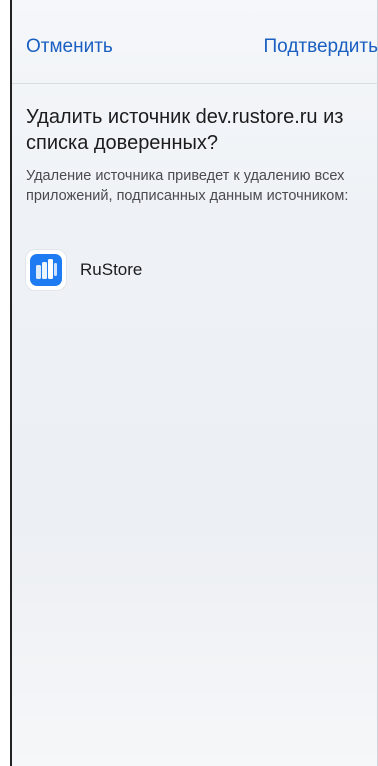  What do you see at coordinates (111, 269) in the screenshot?
I see `app-name: RuStore` at bounding box center [111, 269].